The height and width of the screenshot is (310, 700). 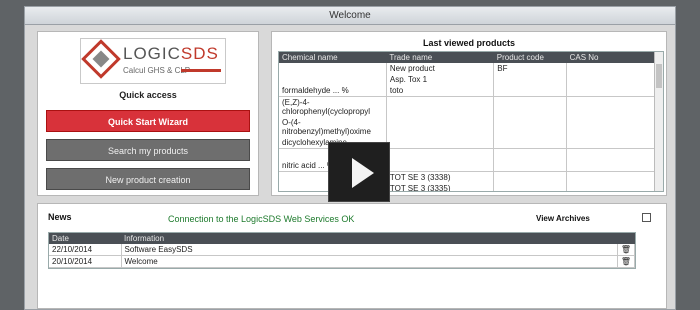 I want to click on last-viewed-title: Last viewed products, so click(x=469, y=43).